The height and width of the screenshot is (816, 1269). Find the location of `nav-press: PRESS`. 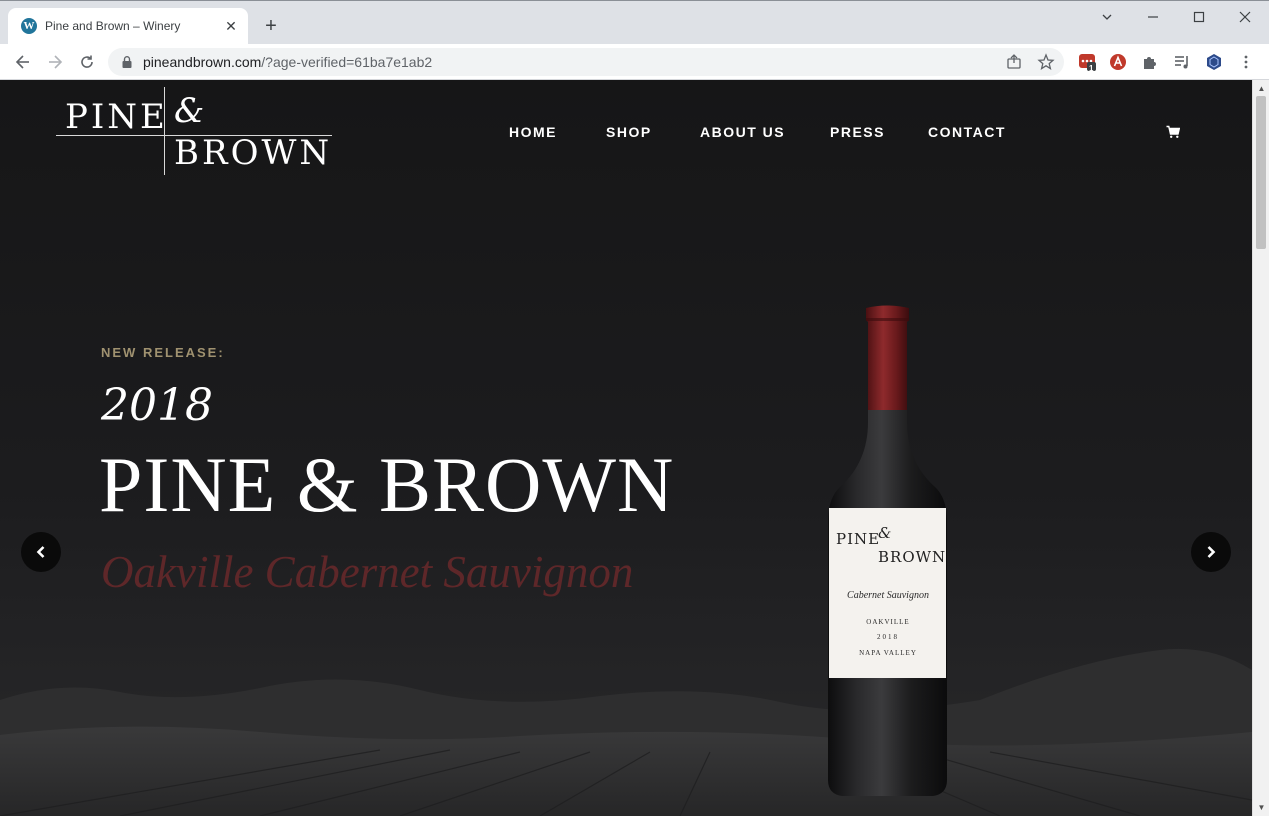

nav-press: PRESS is located at coordinates (857, 132).